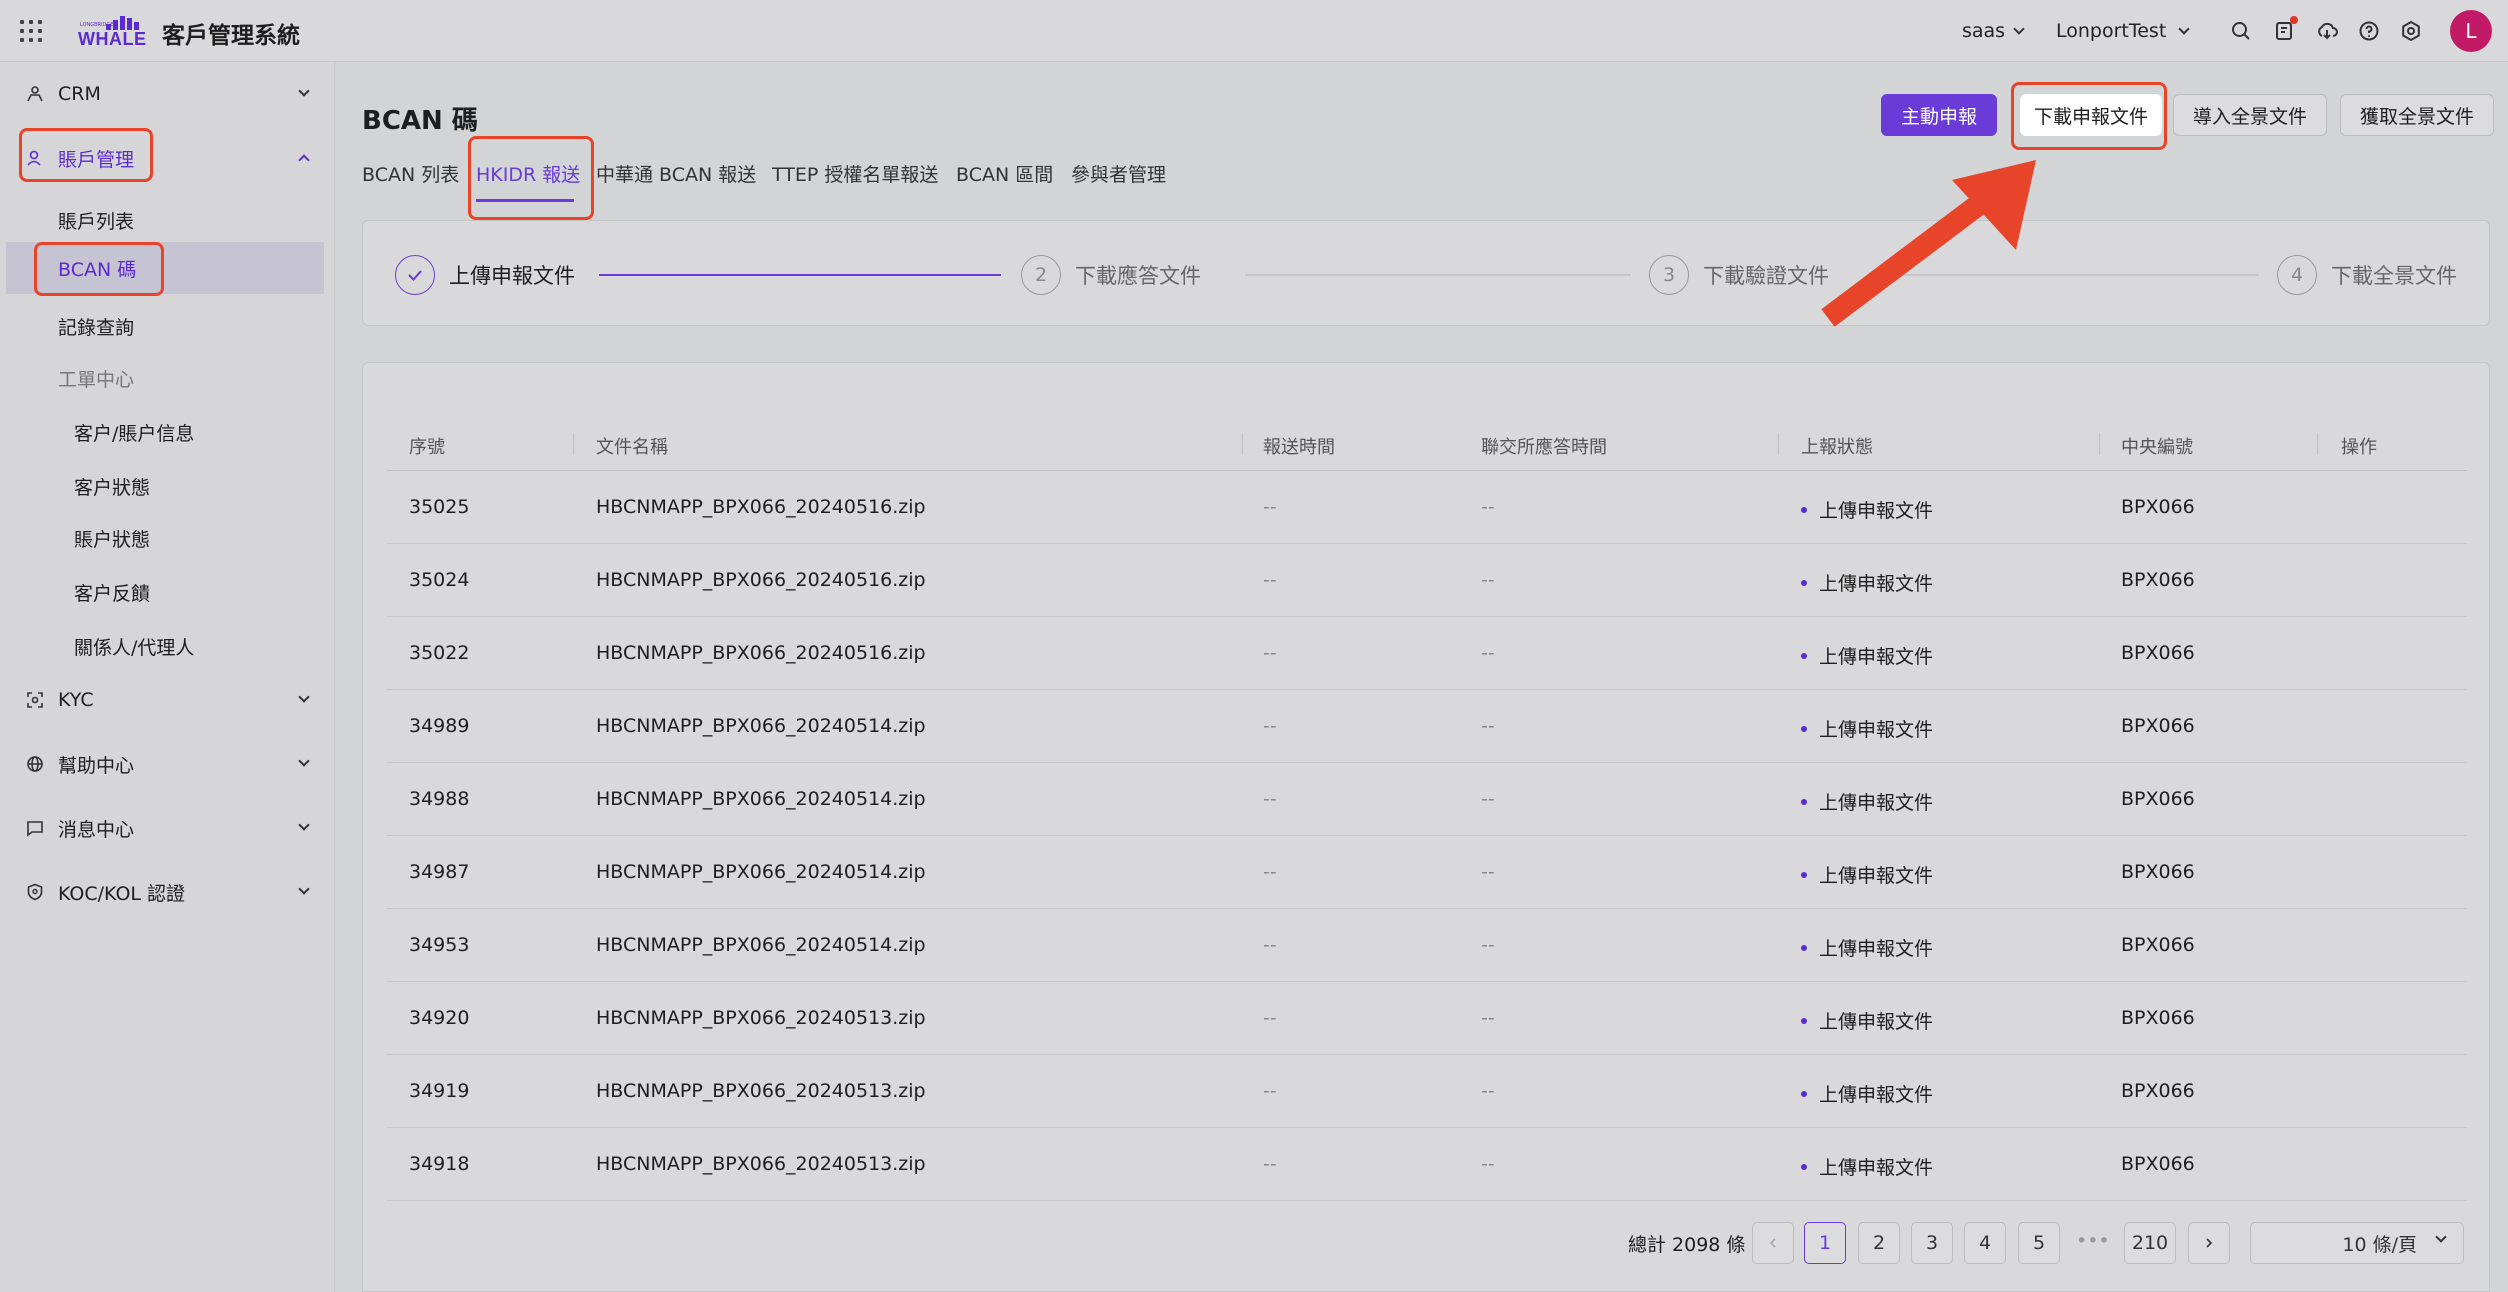 The width and height of the screenshot is (2508, 1292). I want to click on download-cloud-icon, so click(2327, 31).